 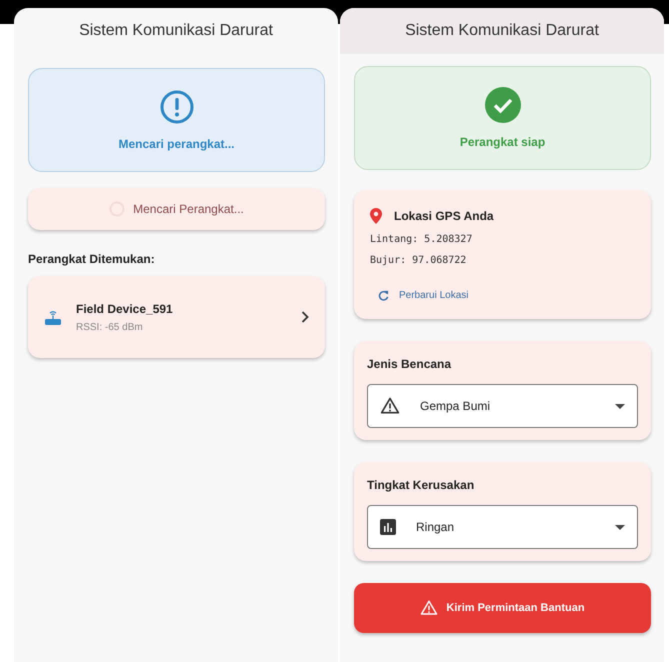 I want to click on selector-label: Jenis Bencana, so click(x=409, y=364).